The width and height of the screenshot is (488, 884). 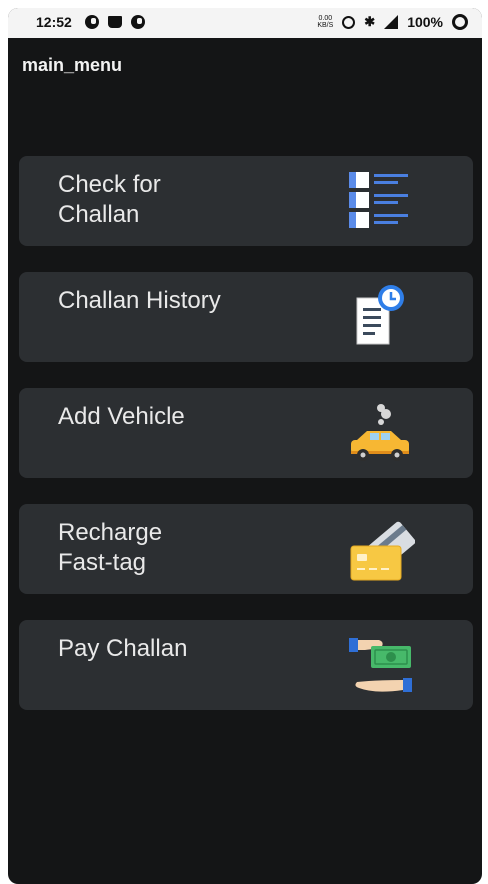 I want to click on car-icon, so click(x=380, y=432).